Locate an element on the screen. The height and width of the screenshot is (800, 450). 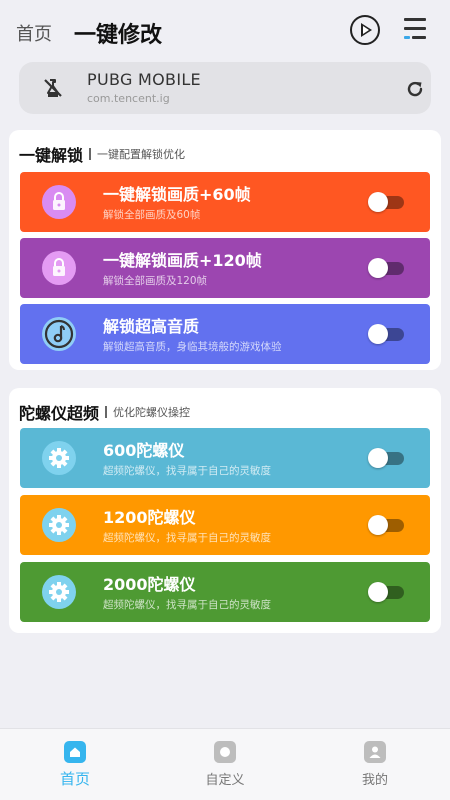
custom-icon is located at coordinates (225, 752).